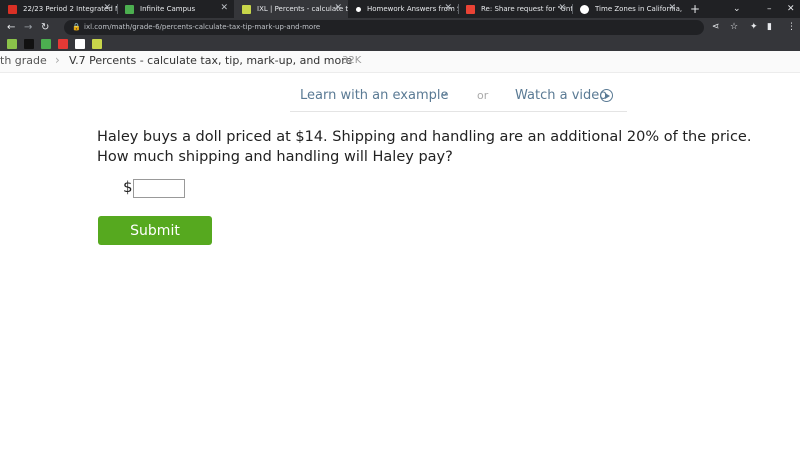 The width and height of the screenshot is (800, 450). I want to click on watch-video-link: Watch a video, so click(561, 95).